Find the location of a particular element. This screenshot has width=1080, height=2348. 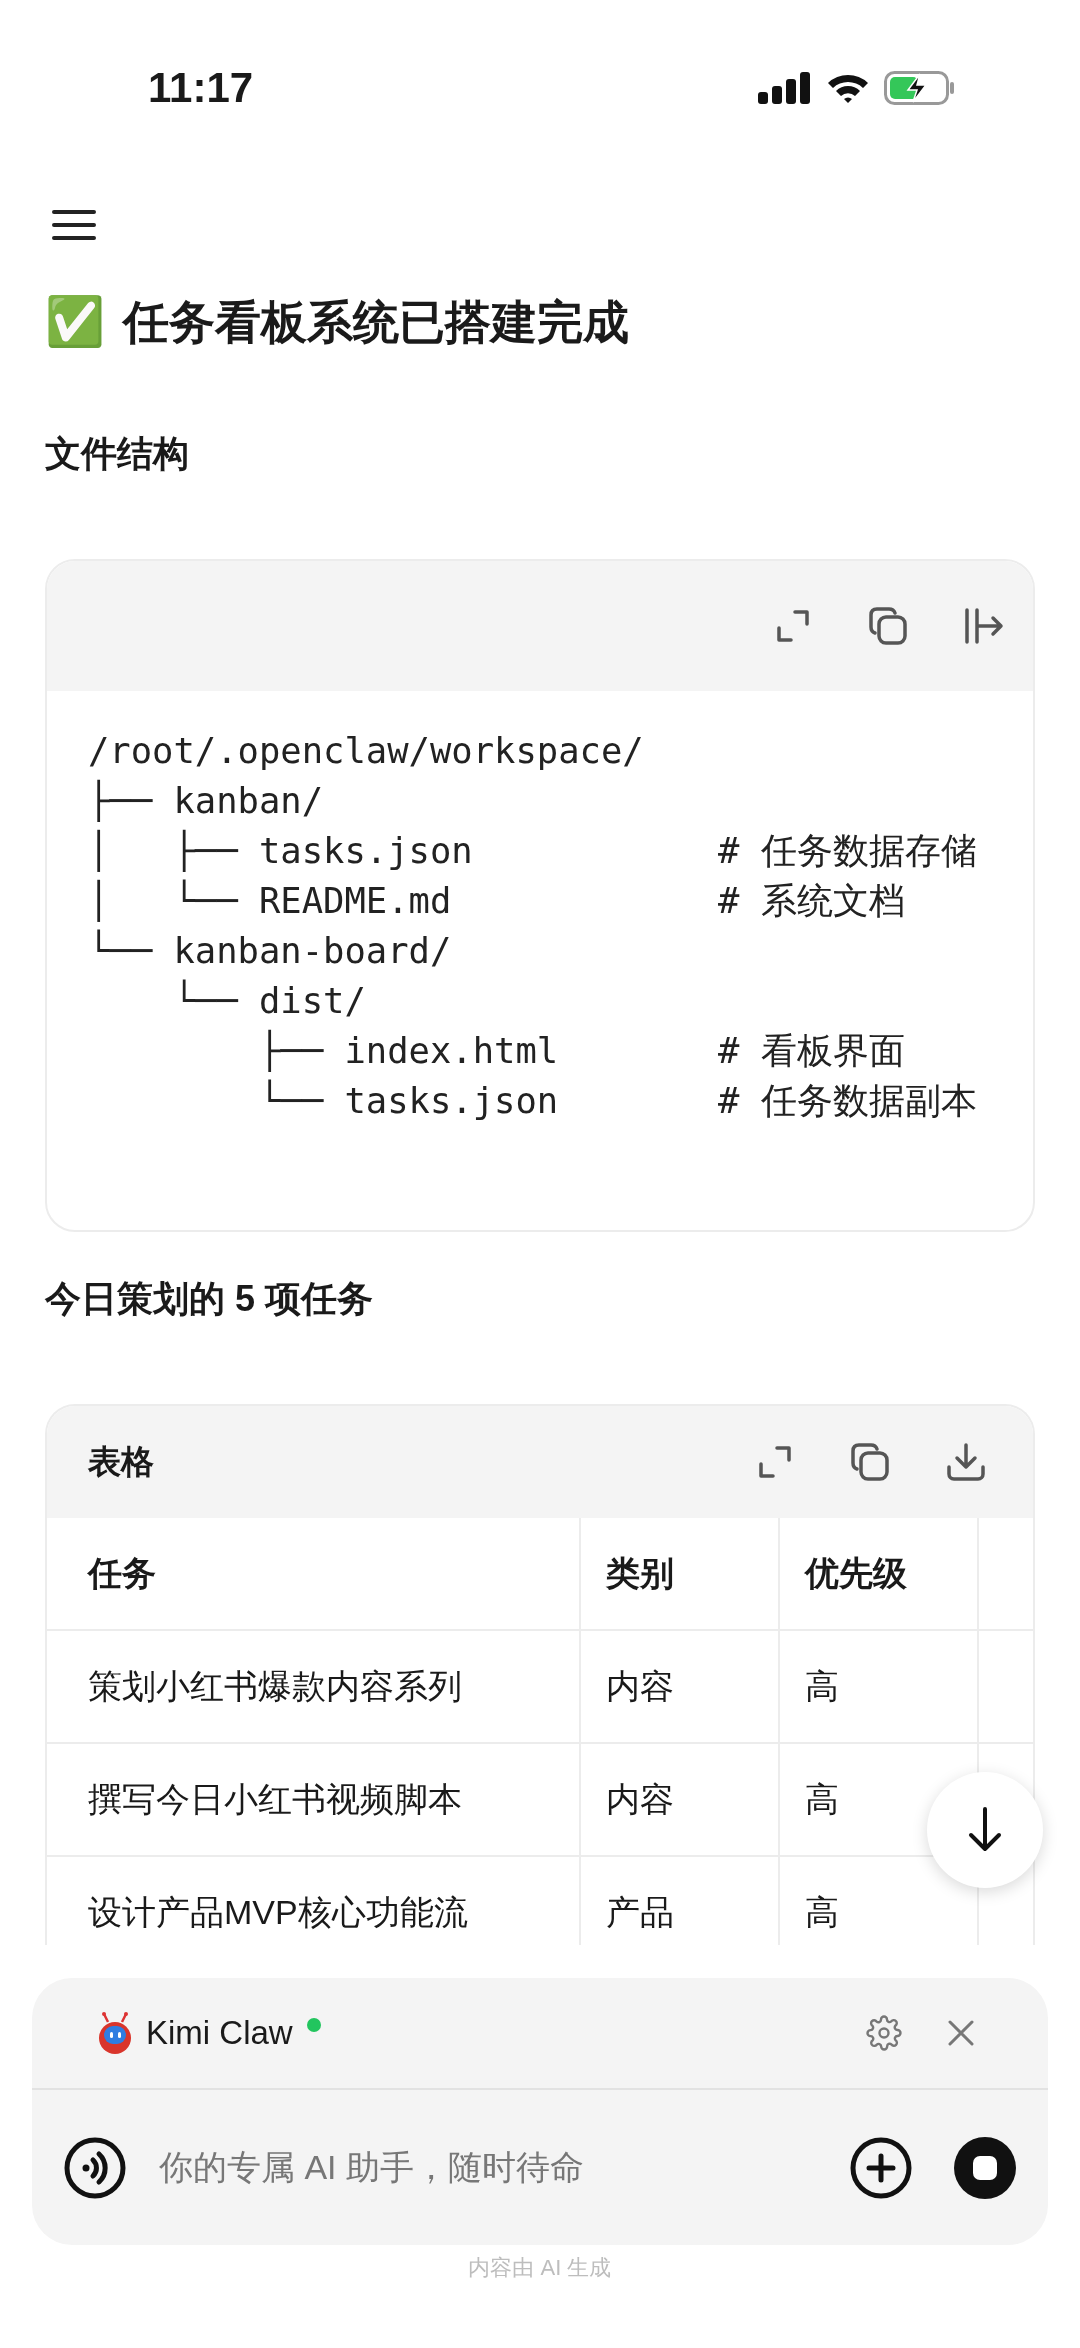

code-line: ├── kanban/ is located at coordinates (206, 801).